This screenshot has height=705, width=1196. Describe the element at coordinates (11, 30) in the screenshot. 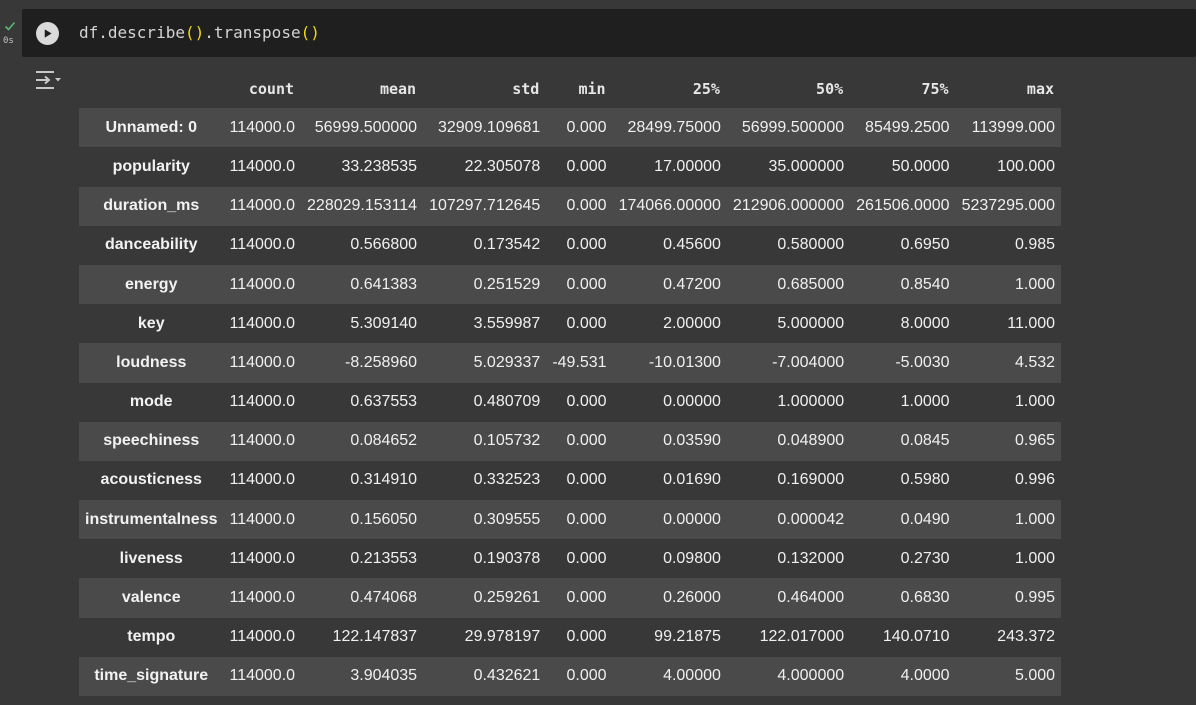

I see `cell-gutter: 0s` at that location.